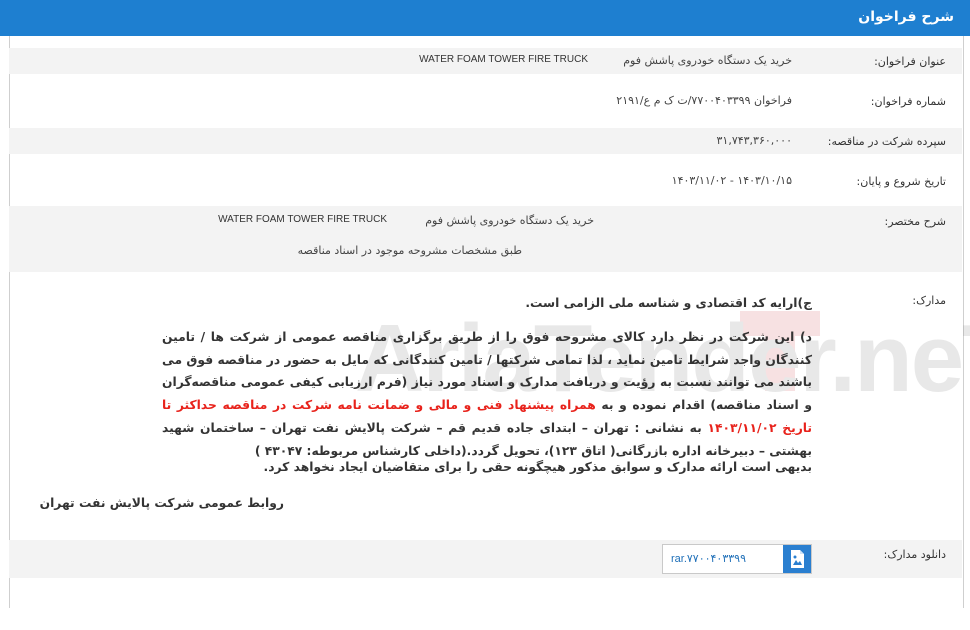 This screenshot has width=970, height=630. I want to click on label-title: عنوان فراخوان:, so click(910, 61).